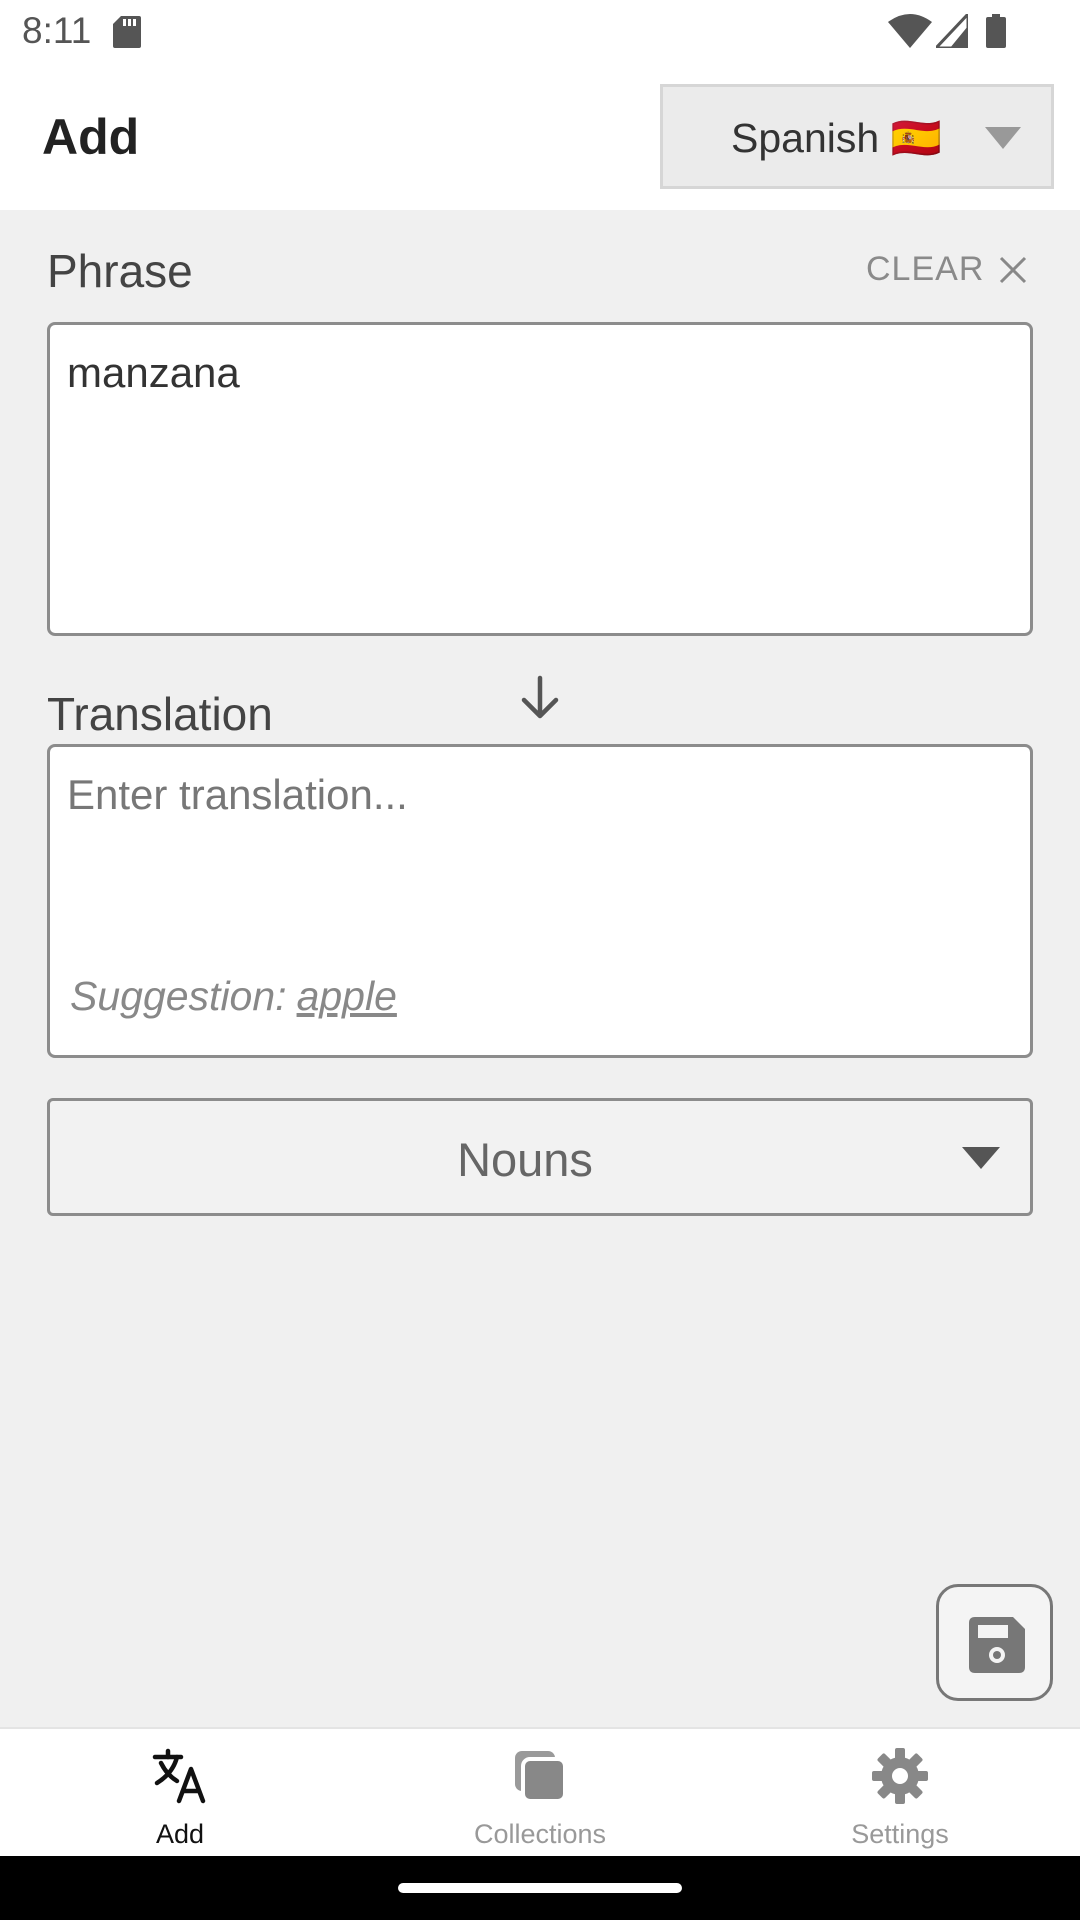  I want to click on app-bar: Add Spanish 🇪🇸, so click(540, 137).